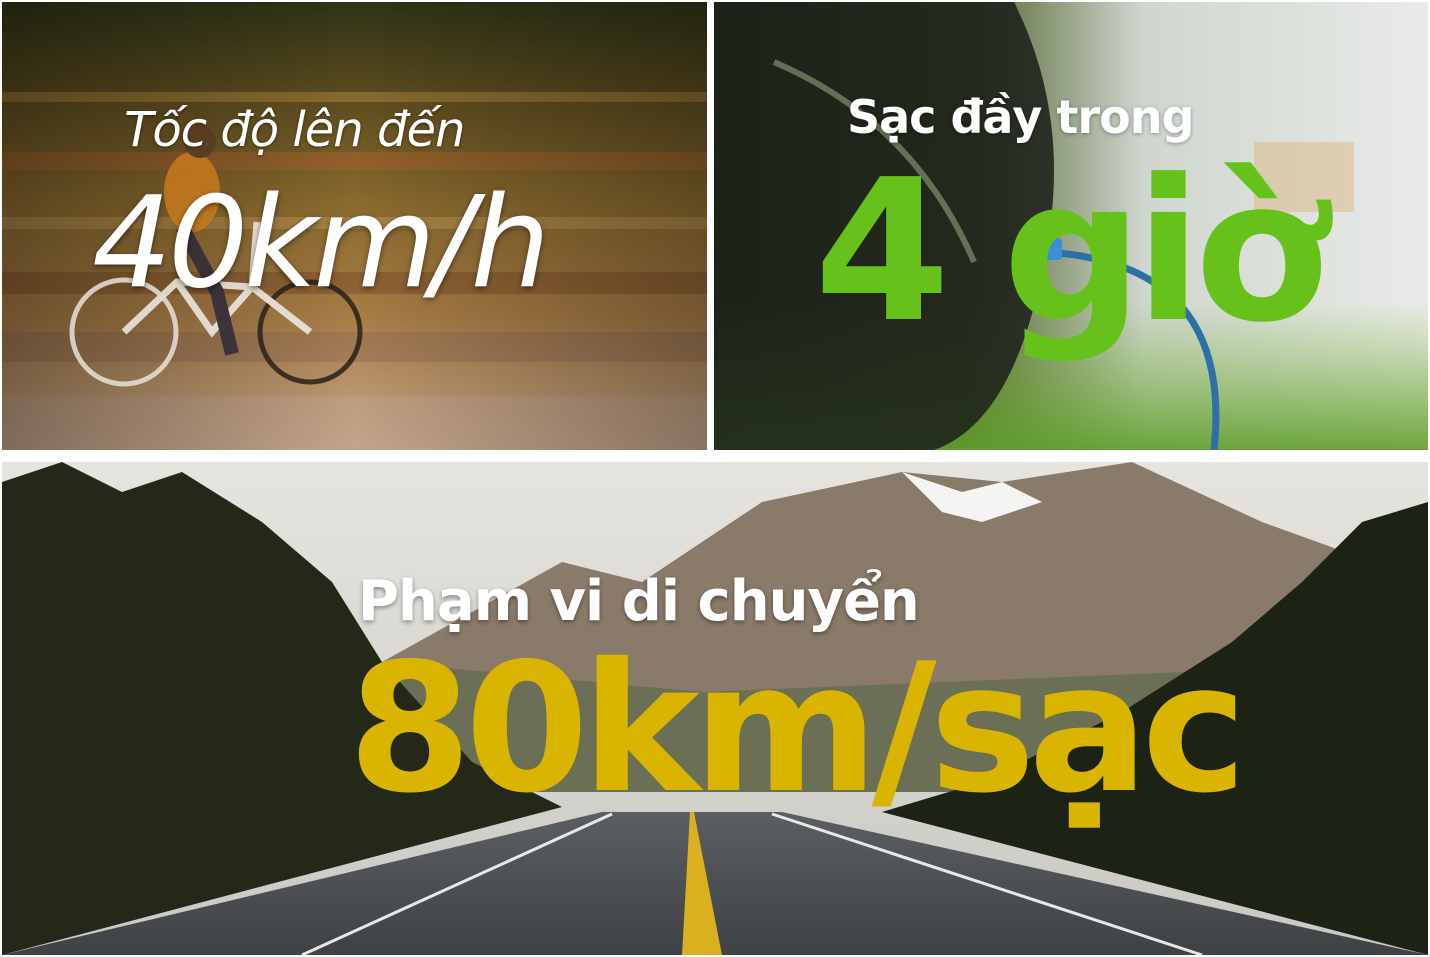 The height and width of the screenshot is (957, 1430). Describe the element at coordinates (1020, 117) in the screenshot. I see `charge-label: Sạc đầy trong` at that location.